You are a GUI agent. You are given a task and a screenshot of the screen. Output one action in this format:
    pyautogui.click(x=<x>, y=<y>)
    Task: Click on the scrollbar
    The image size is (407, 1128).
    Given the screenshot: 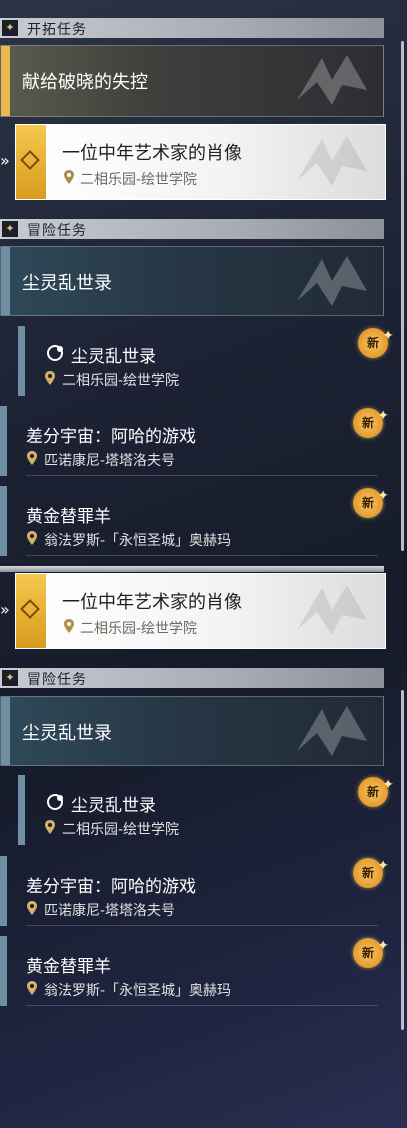 What is the action you would take?
    pyautogui.click(x=402, y=296)
    